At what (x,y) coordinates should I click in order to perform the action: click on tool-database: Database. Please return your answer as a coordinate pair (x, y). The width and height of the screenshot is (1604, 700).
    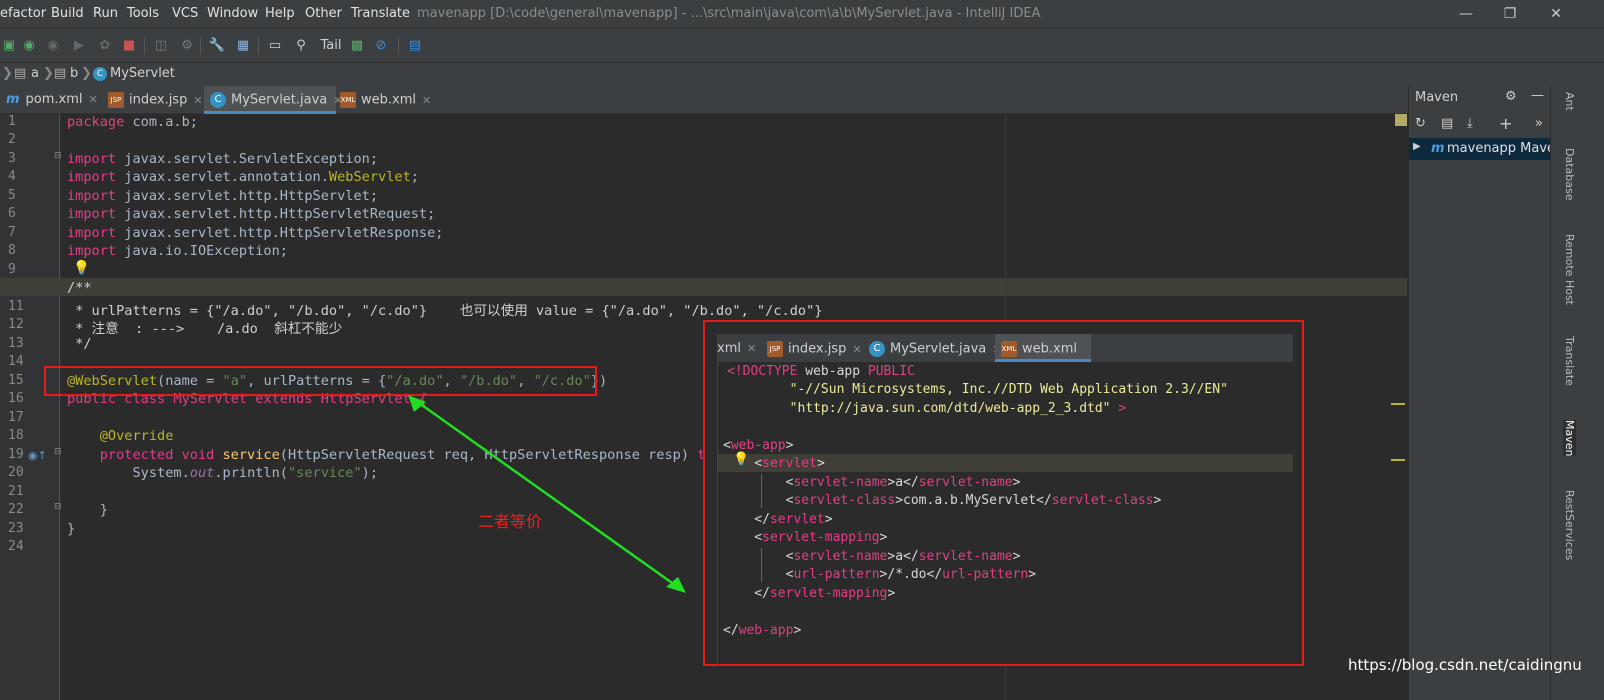
    Looking at the image, I should click on (1569, 174).